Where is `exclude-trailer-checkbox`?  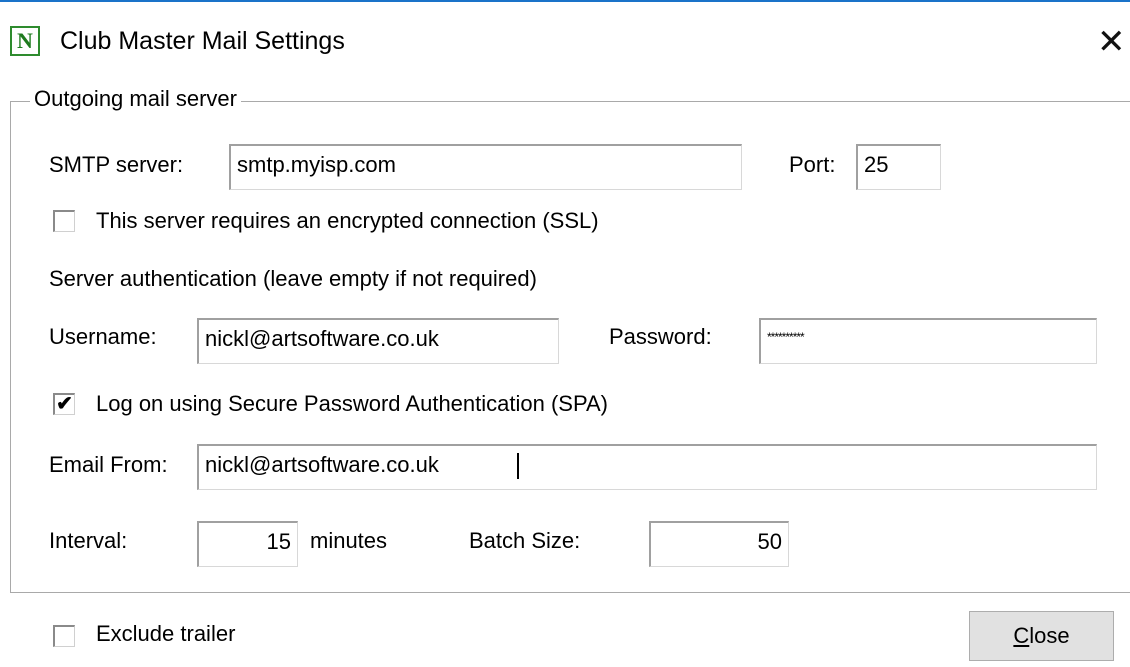
exclude-trailer-checkbox is located at coordinates (64, 636).